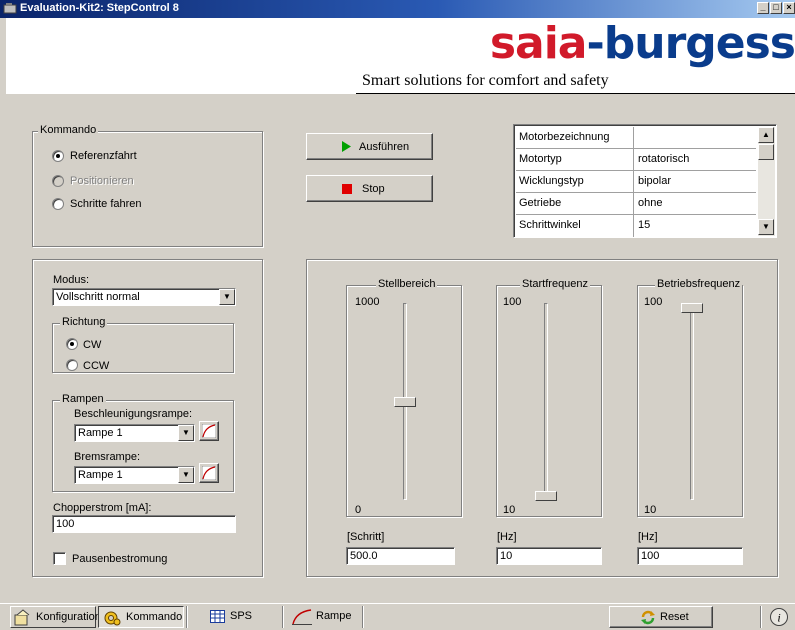 The width and height of the screenshot is (795, 630). Describe the element at coordinates (509, 510) in the screenshot. I see `startfrequenz-min: 10` at that location.